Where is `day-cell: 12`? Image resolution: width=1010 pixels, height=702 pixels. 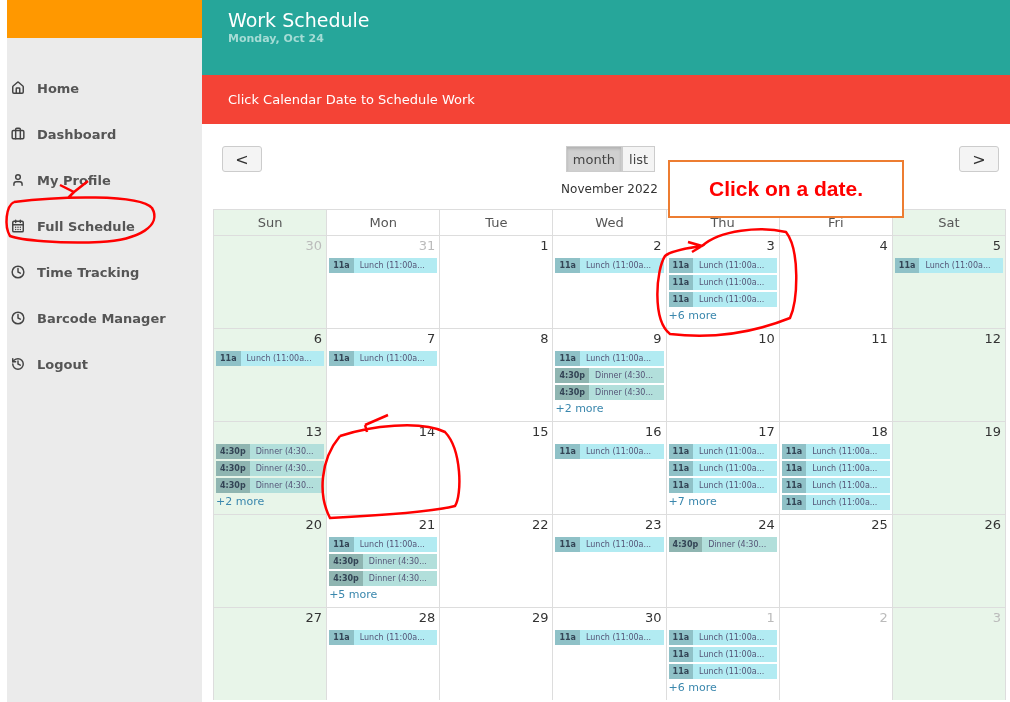
day-cell: 12 is located at coordinates (949, 374).